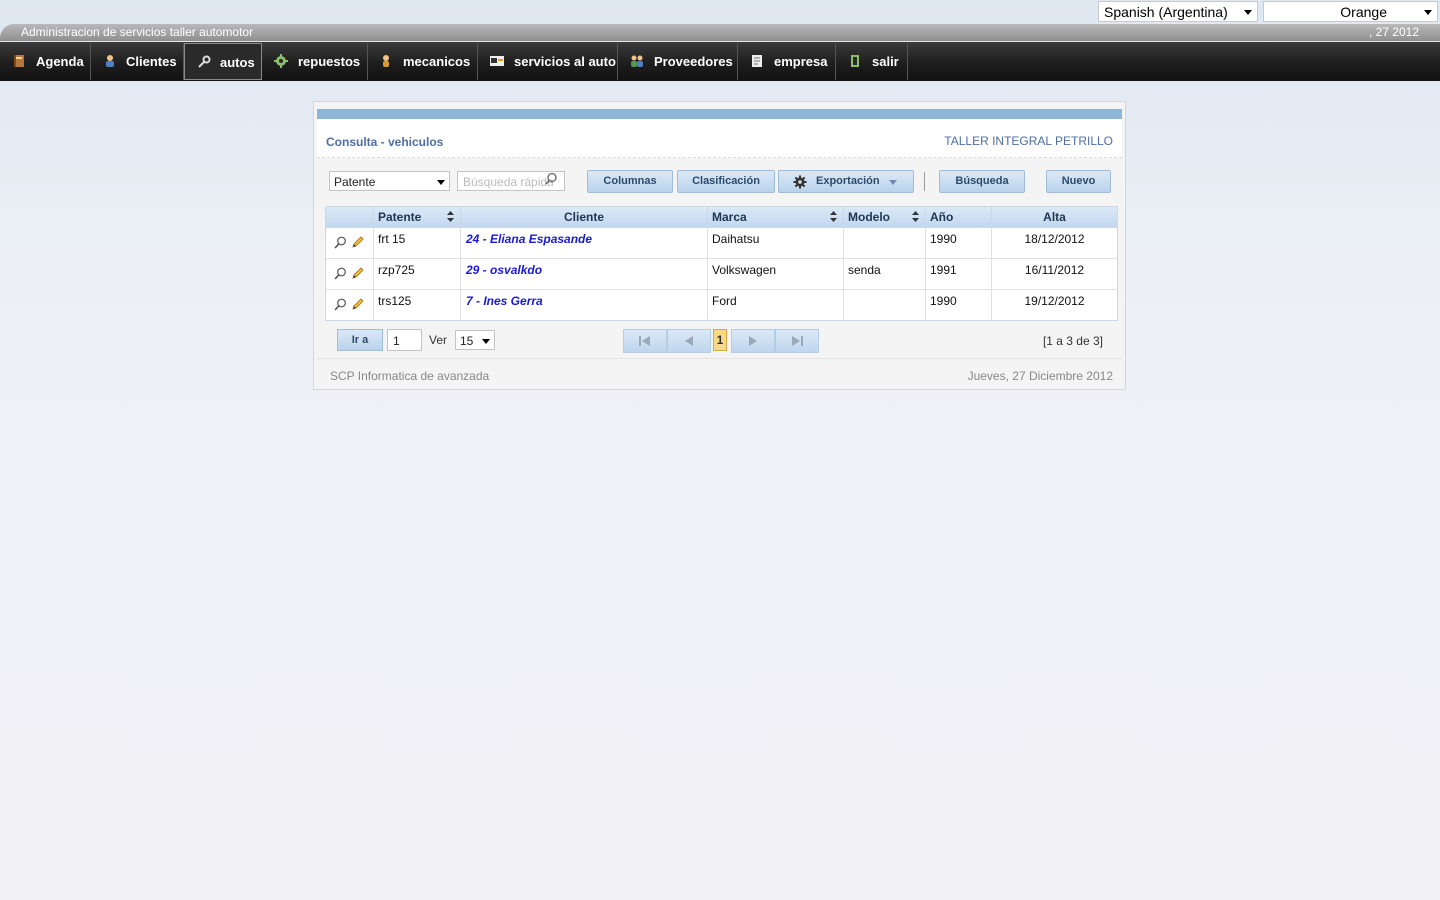 The image size is (1440, 900). Describe the element at coordinates (204, 61) in the screenshot. I see `wrench-icon` at that location.